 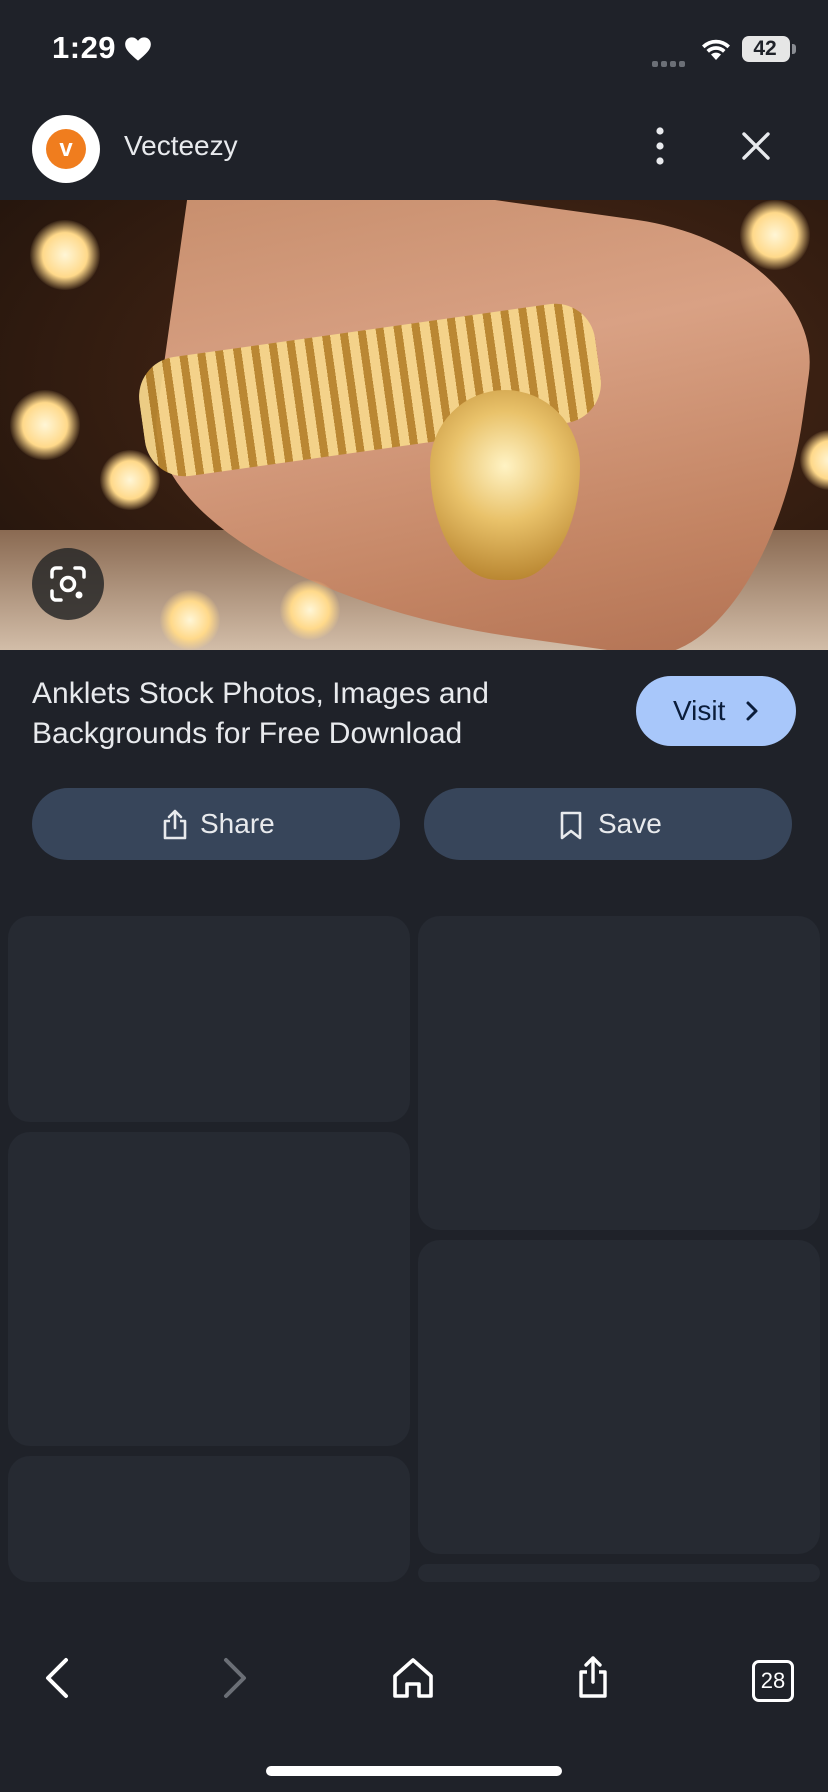 I want to click on tabs-button: 28, so click(x=773, y=1681).